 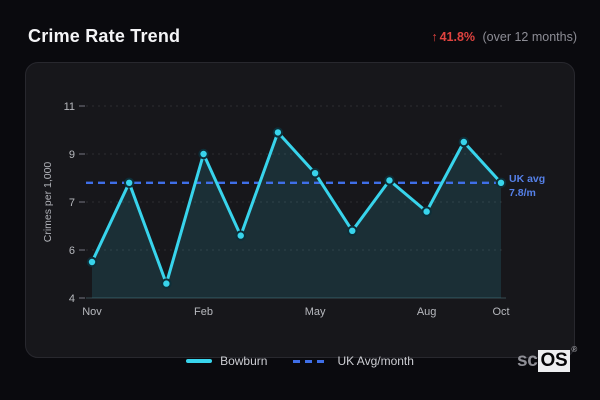 I want to click on x-tick-label-oct: Oct, so click(x=500, y=312).